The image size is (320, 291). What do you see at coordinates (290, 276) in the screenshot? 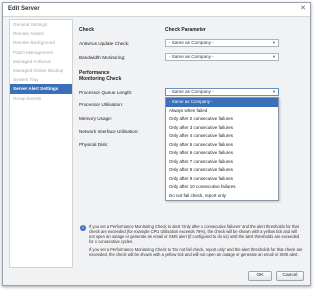
I see `cancel-button: Cancel` at bounding box center [290, 276].